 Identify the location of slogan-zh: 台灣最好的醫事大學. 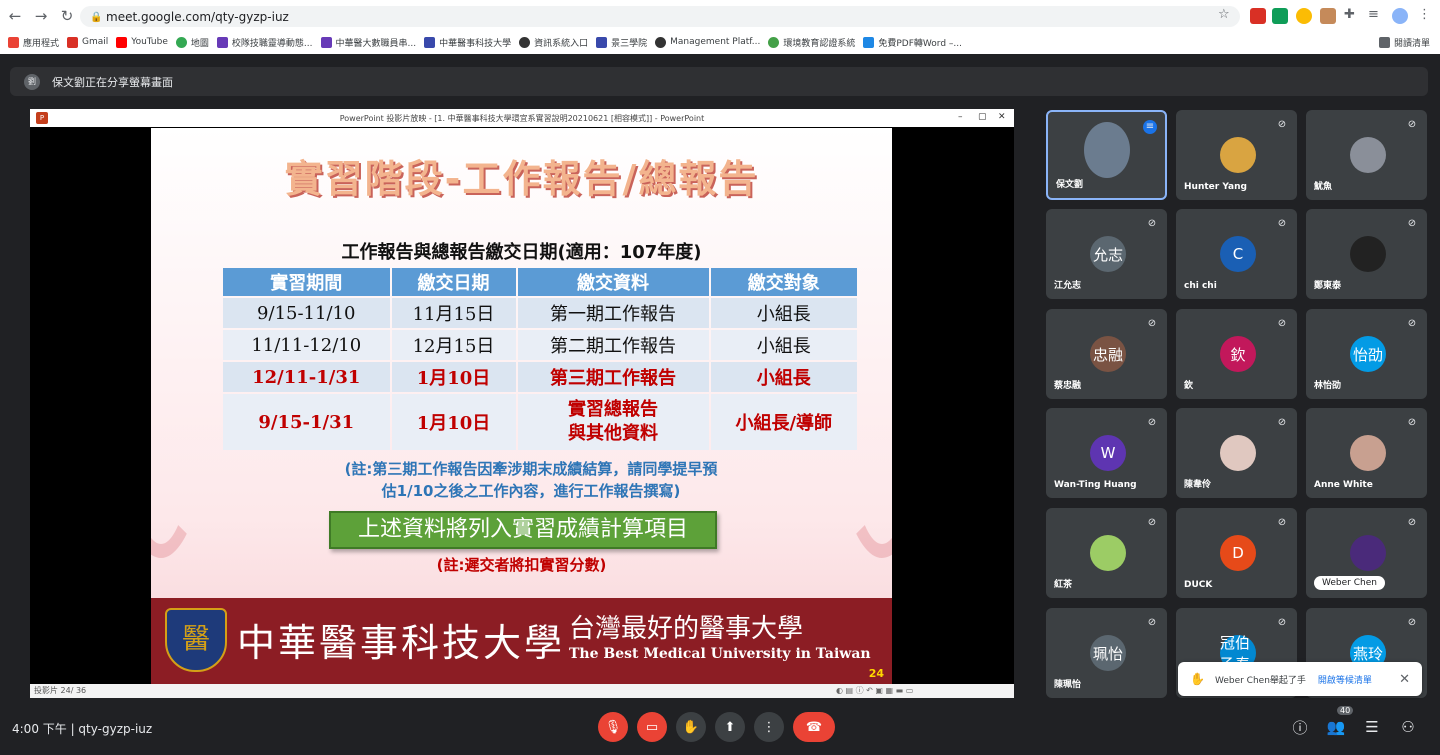
(686, 629).